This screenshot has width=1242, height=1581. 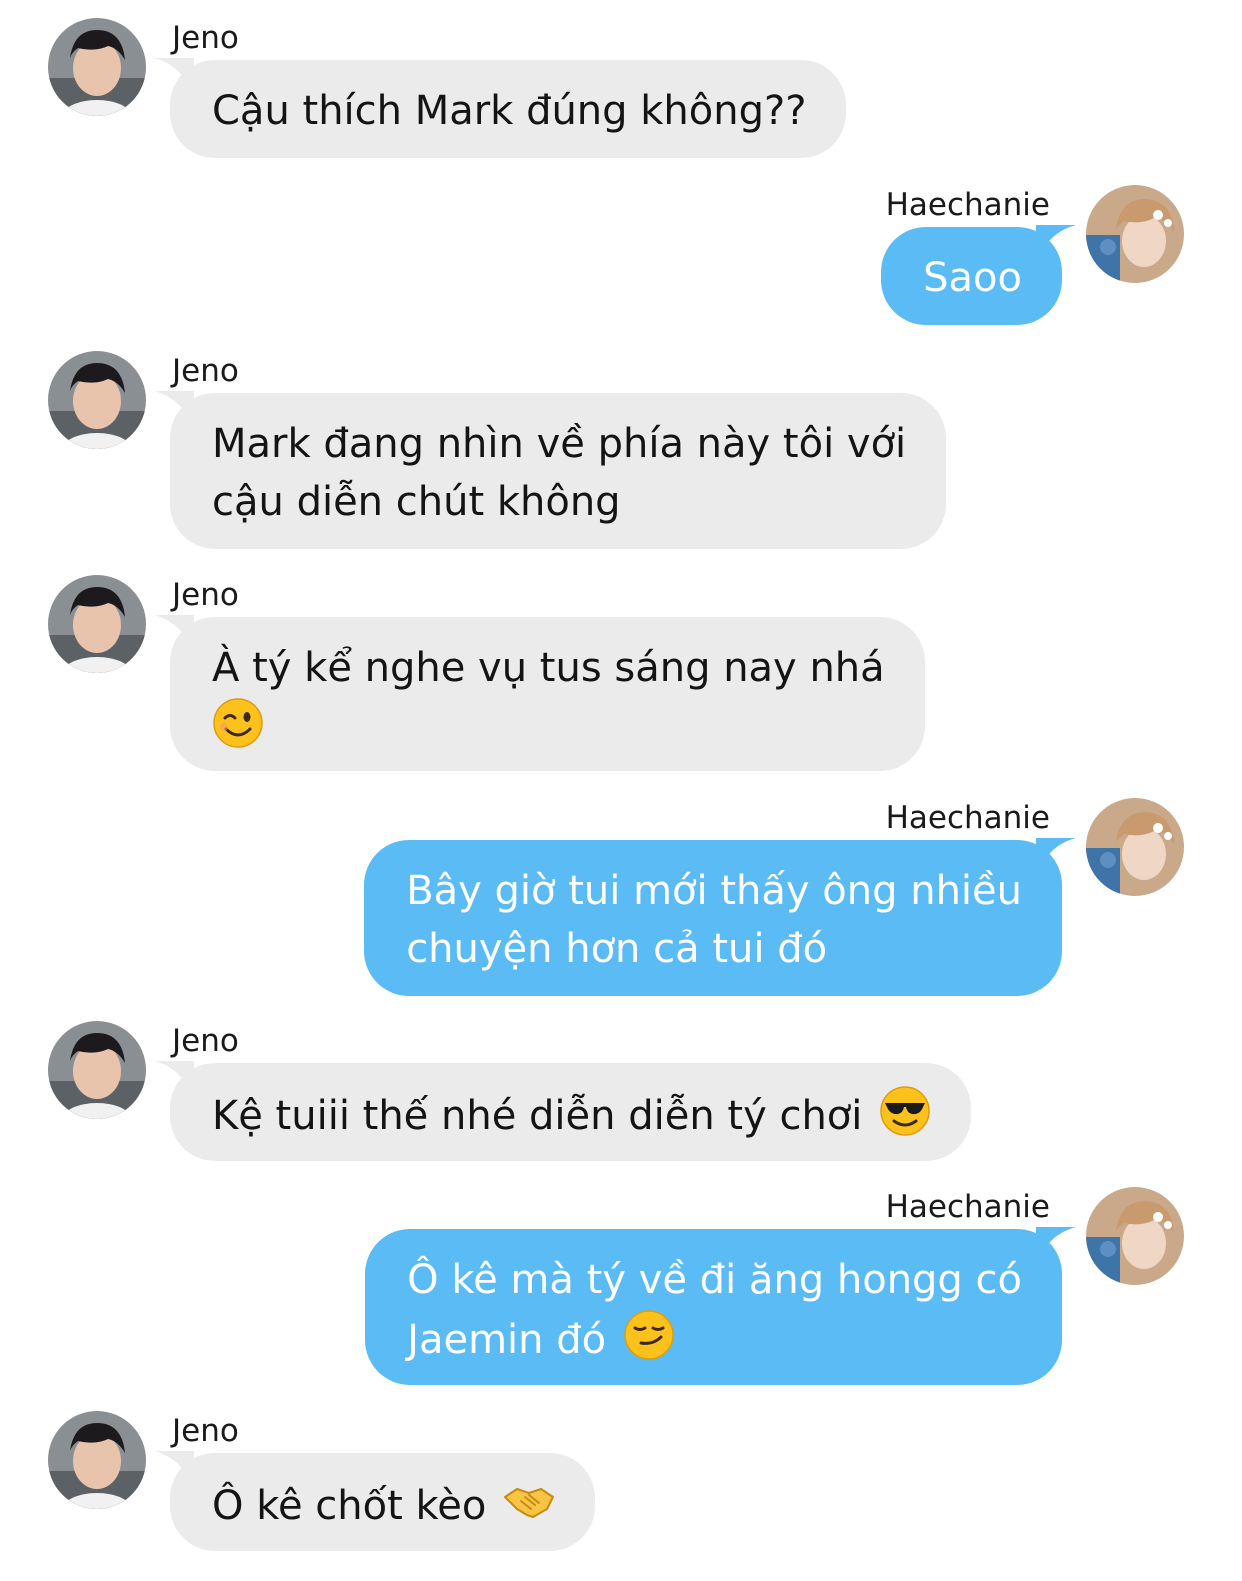 I want to click on winking-face-emoji, so click(x=238, y=723).